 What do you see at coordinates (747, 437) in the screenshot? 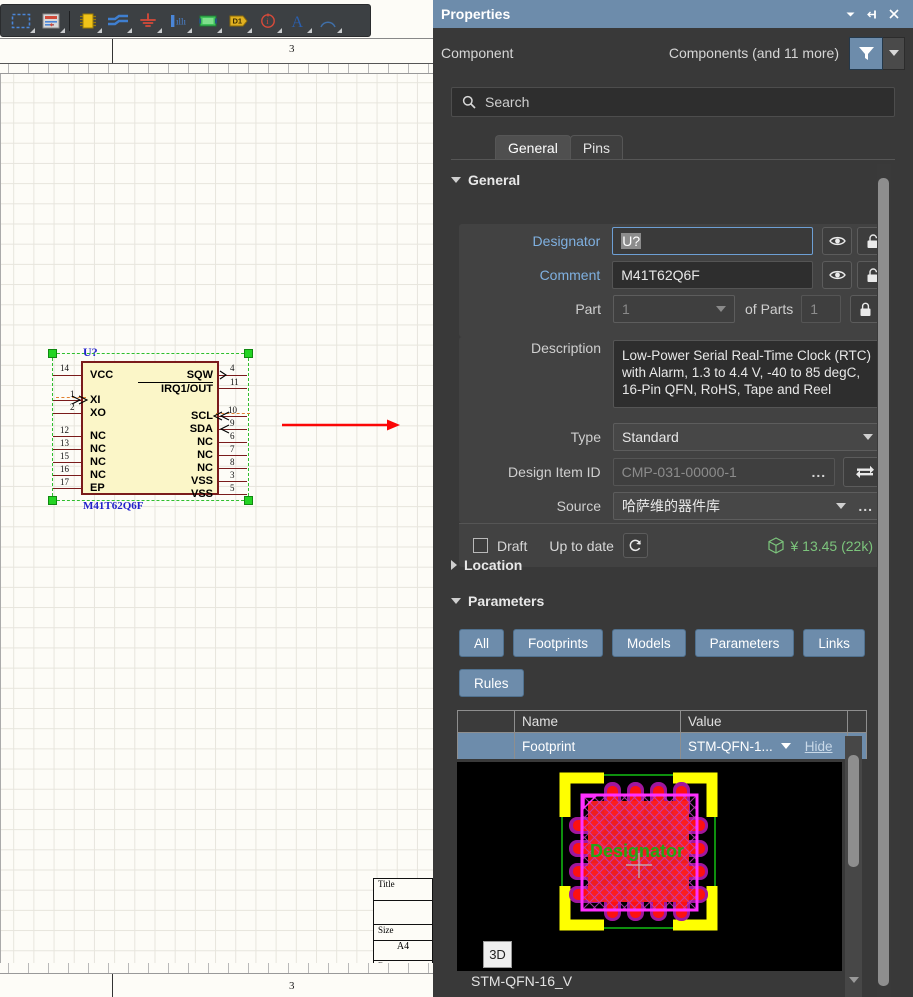
I see `type-select: Standard` at bounding box center [747, 437].